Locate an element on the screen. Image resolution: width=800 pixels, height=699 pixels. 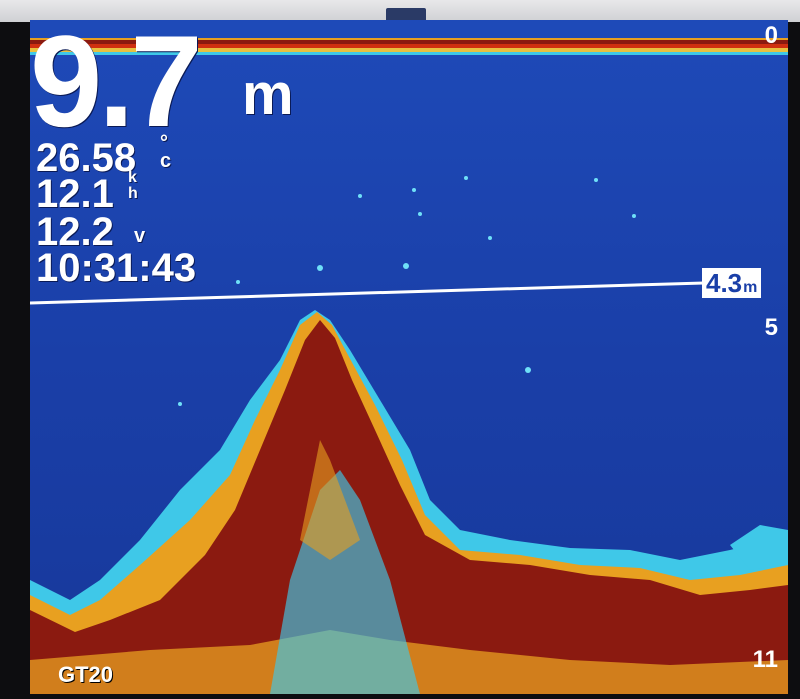
depth-cursor-unit: m is located at coordinates (750, 287).